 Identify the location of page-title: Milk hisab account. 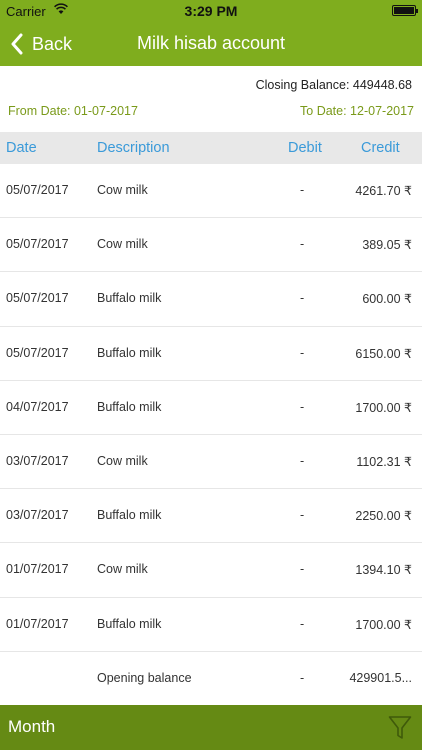
(211, 43).